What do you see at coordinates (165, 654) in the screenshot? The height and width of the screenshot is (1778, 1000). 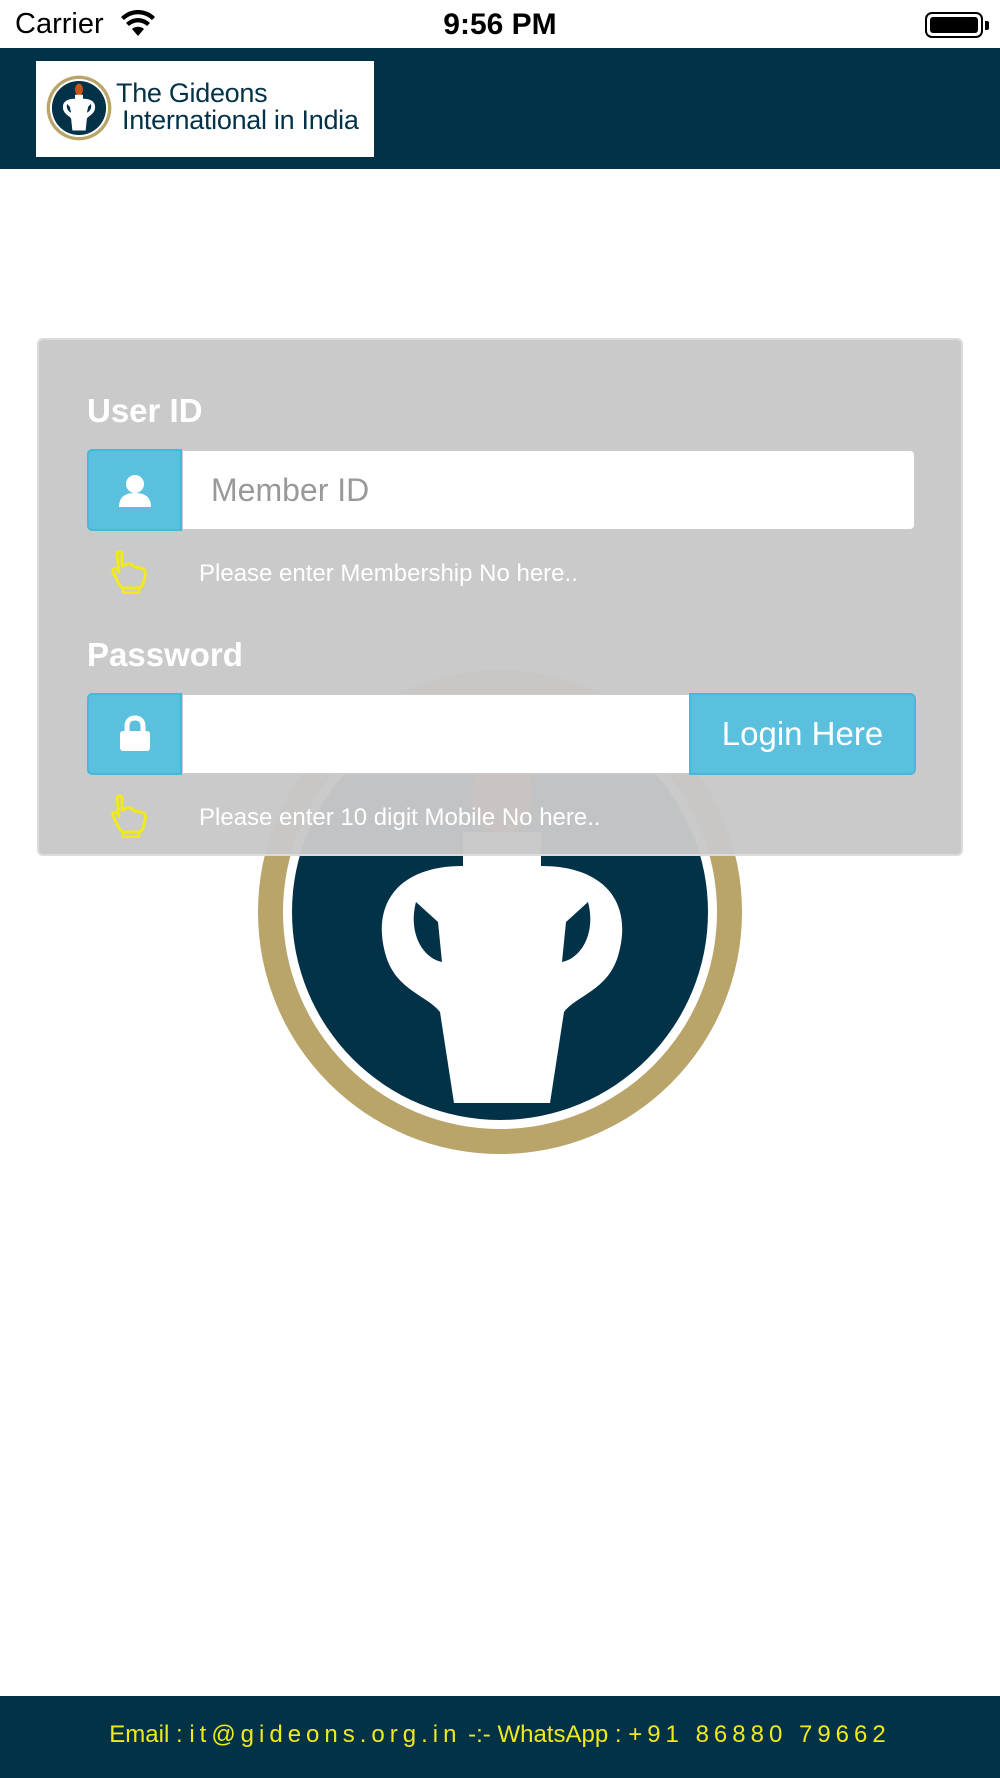 I see `password-label: Password` at bounding box center [165, 654].